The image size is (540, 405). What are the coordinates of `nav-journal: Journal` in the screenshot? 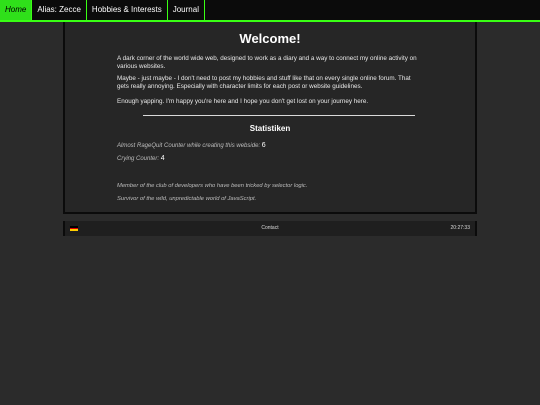 It's located at (186, 10).